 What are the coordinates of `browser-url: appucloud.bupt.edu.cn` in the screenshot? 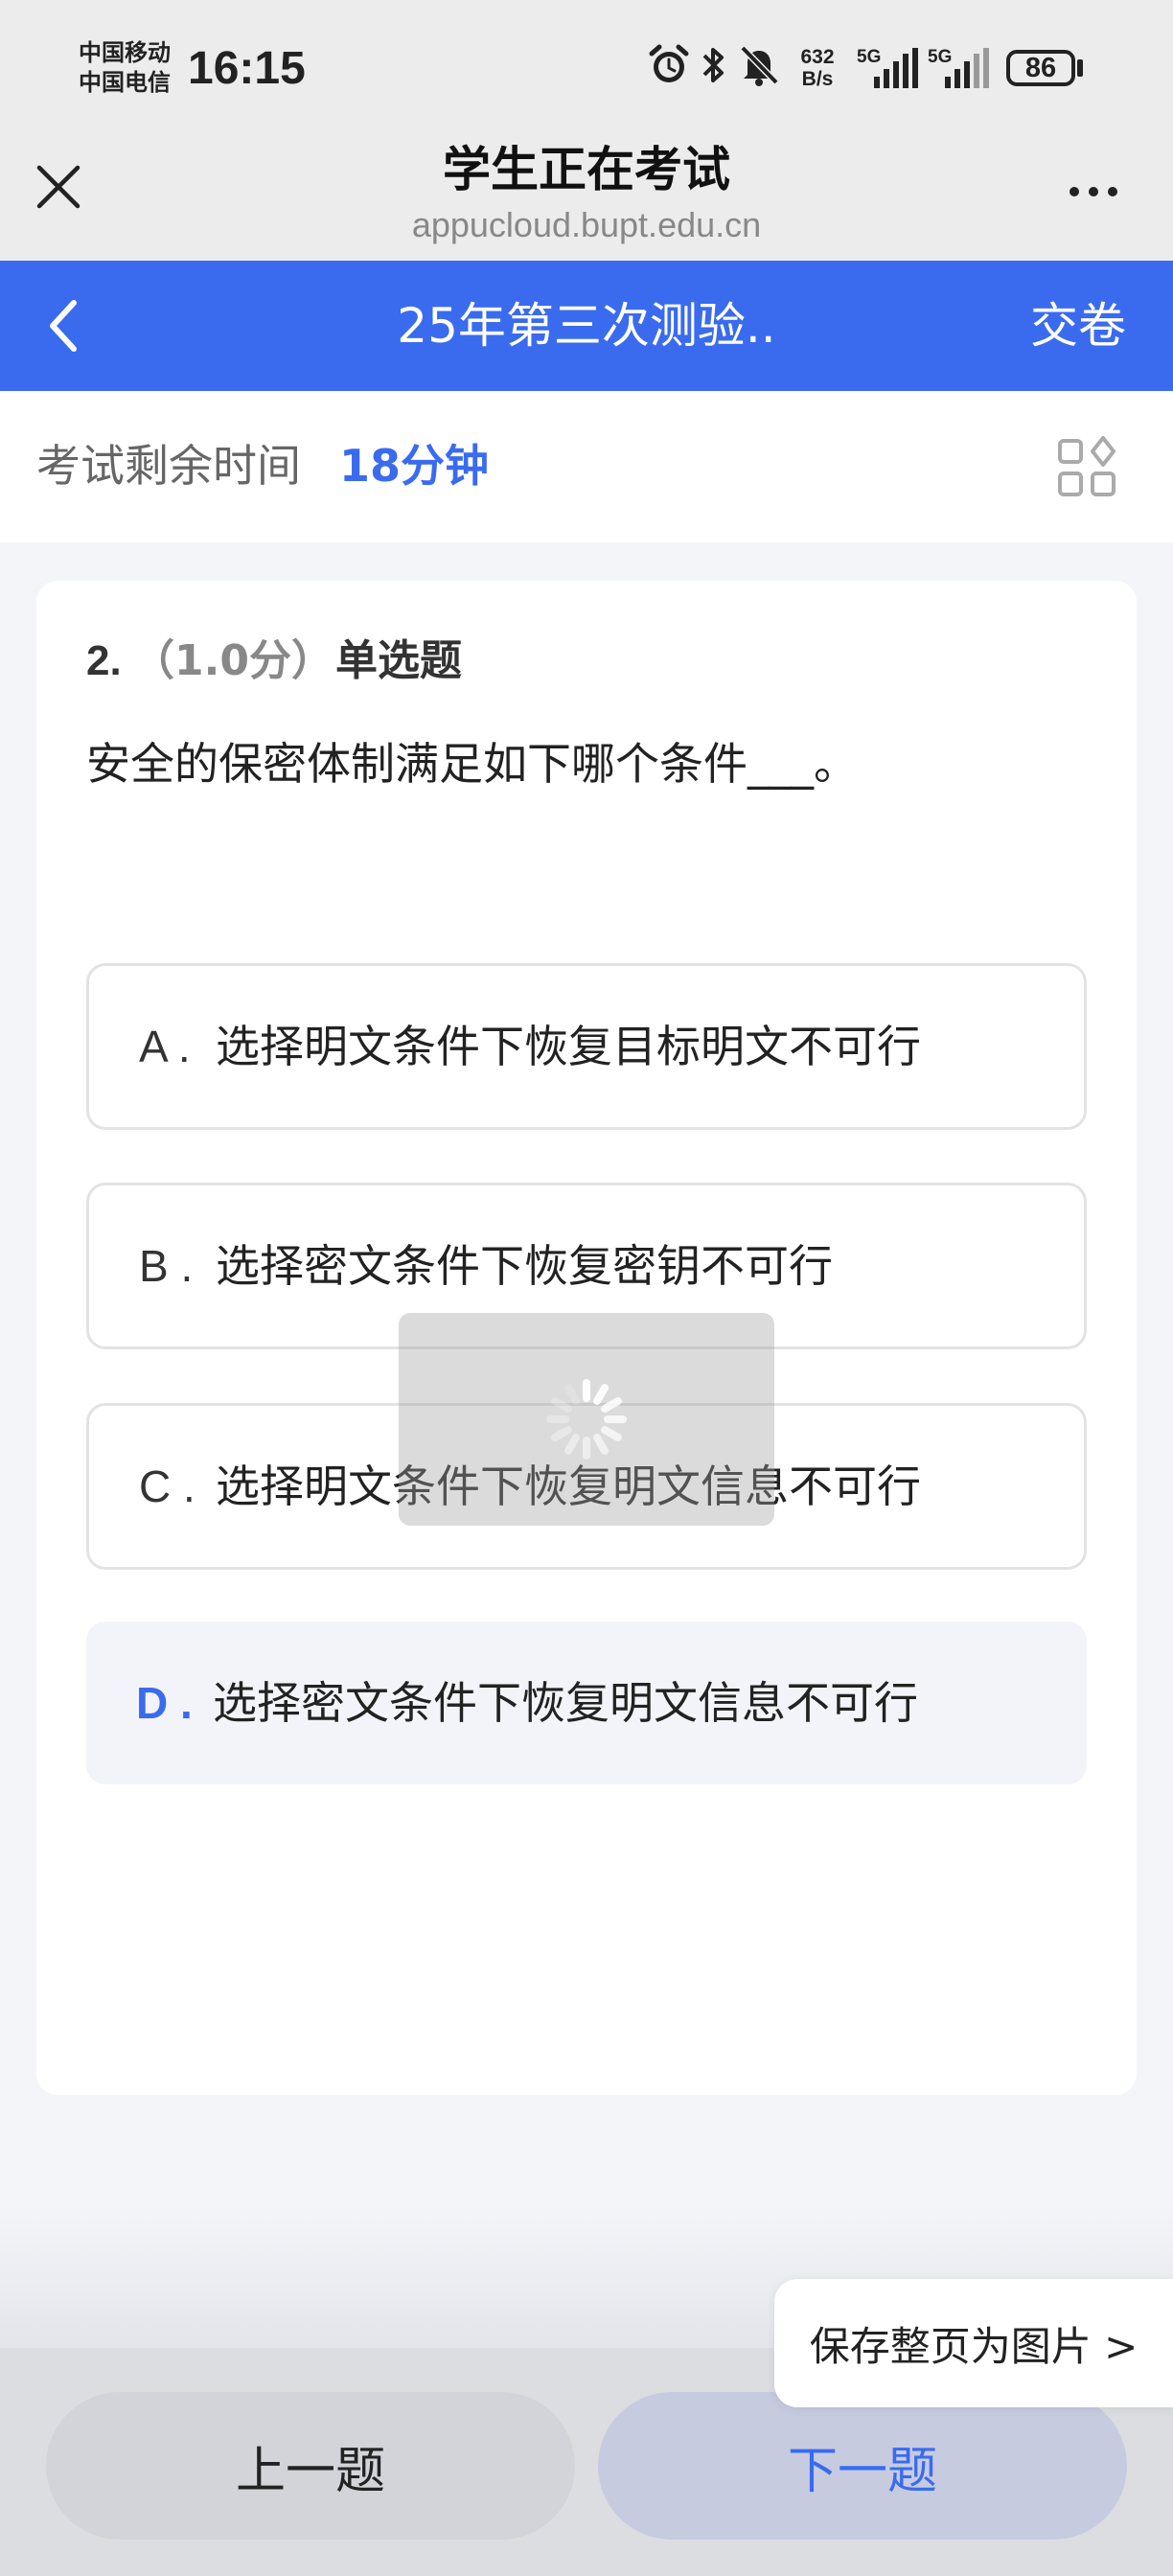 It's located at (586, 224).